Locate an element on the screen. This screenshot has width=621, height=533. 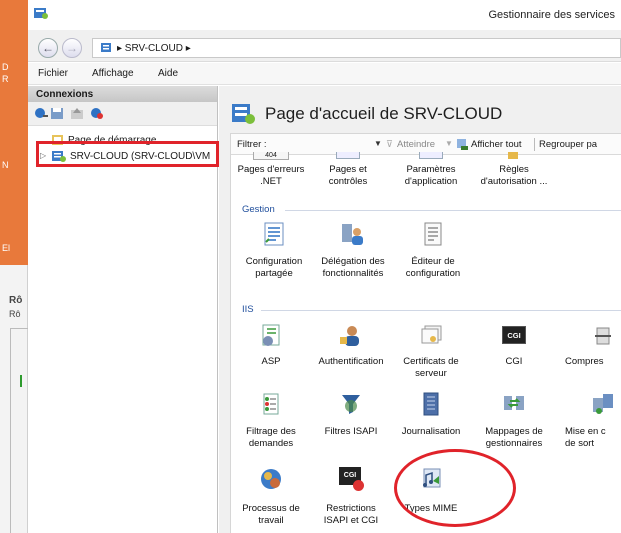
feature-label: Paramètres d'application is located at coordinates (431, 175).